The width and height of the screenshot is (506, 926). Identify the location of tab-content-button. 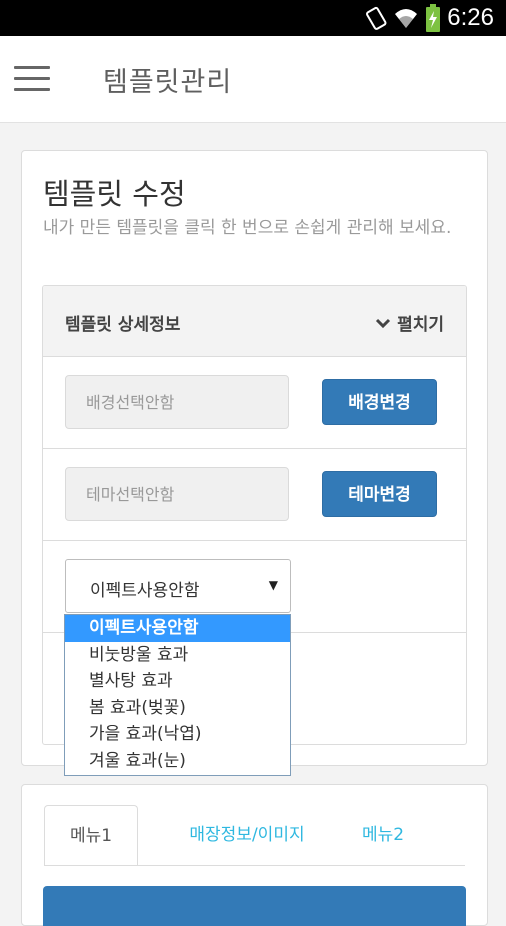
(254, 906).